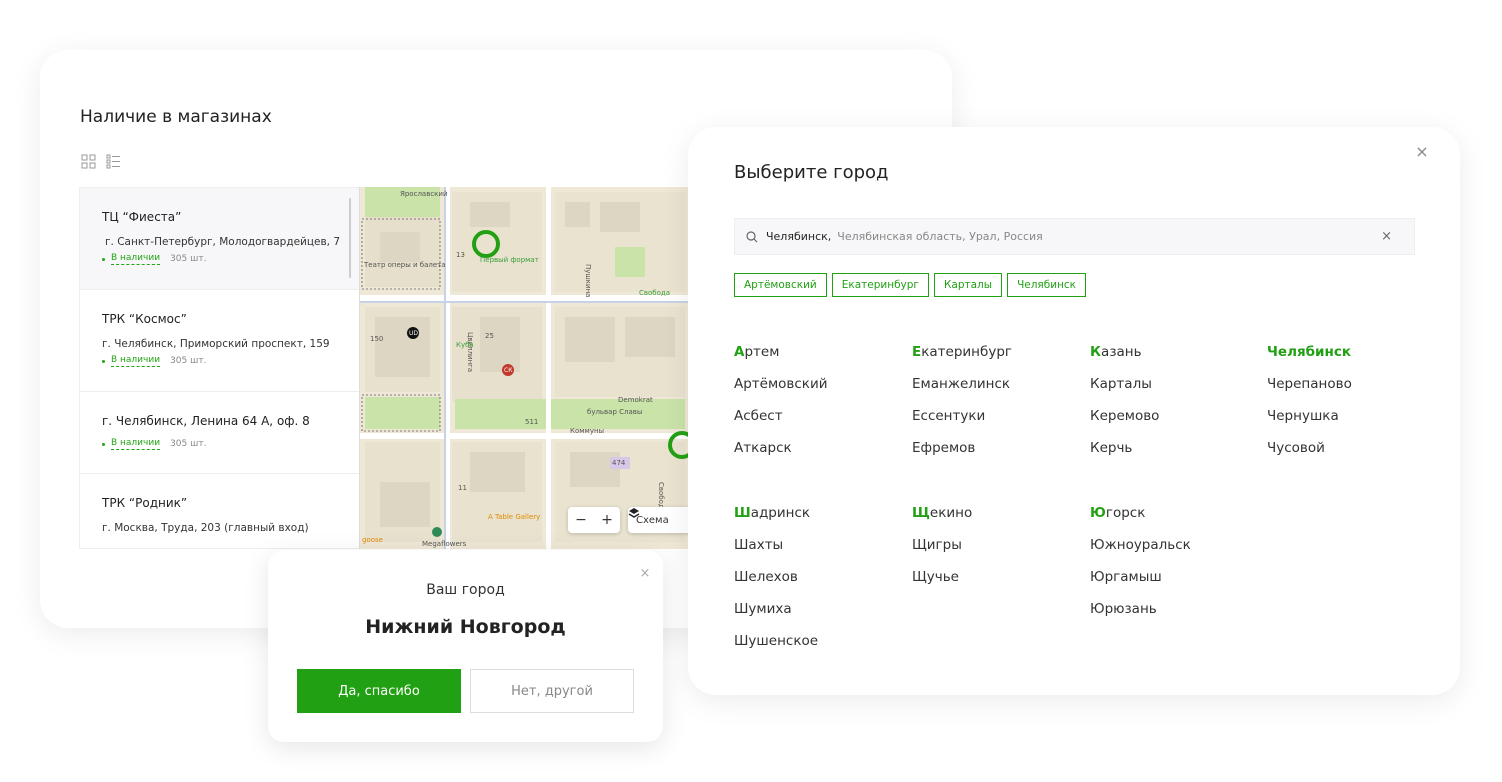 The image size is (1502, 782). I want to click on city-link: Ефремов, so click(997, 456).